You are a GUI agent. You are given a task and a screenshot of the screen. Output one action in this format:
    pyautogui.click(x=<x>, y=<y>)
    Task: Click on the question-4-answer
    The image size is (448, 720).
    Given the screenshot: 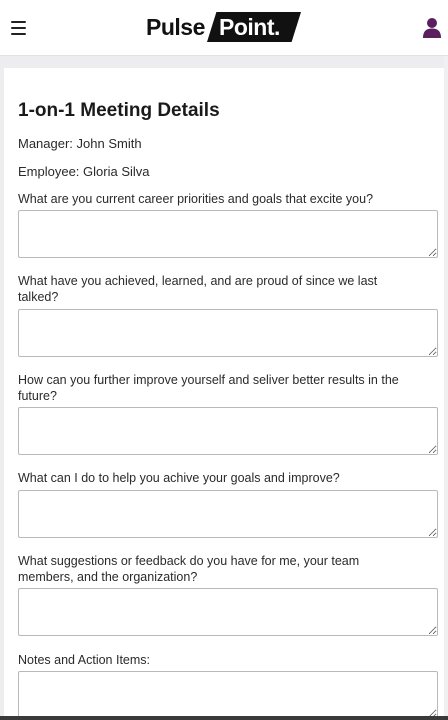 What is the action you would take?
    pyautogui.click(x=228, y=514)
    